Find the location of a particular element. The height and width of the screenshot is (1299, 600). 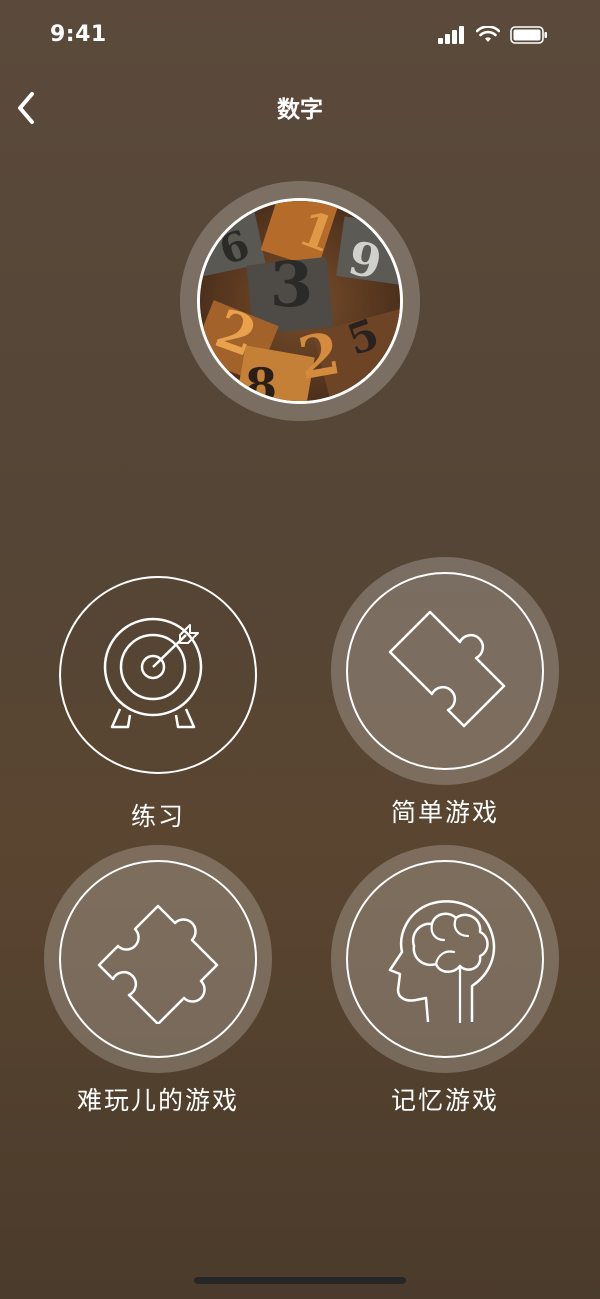

tile-memory-game-label: 记忆游戏 is located at coordinates (444, 1100).